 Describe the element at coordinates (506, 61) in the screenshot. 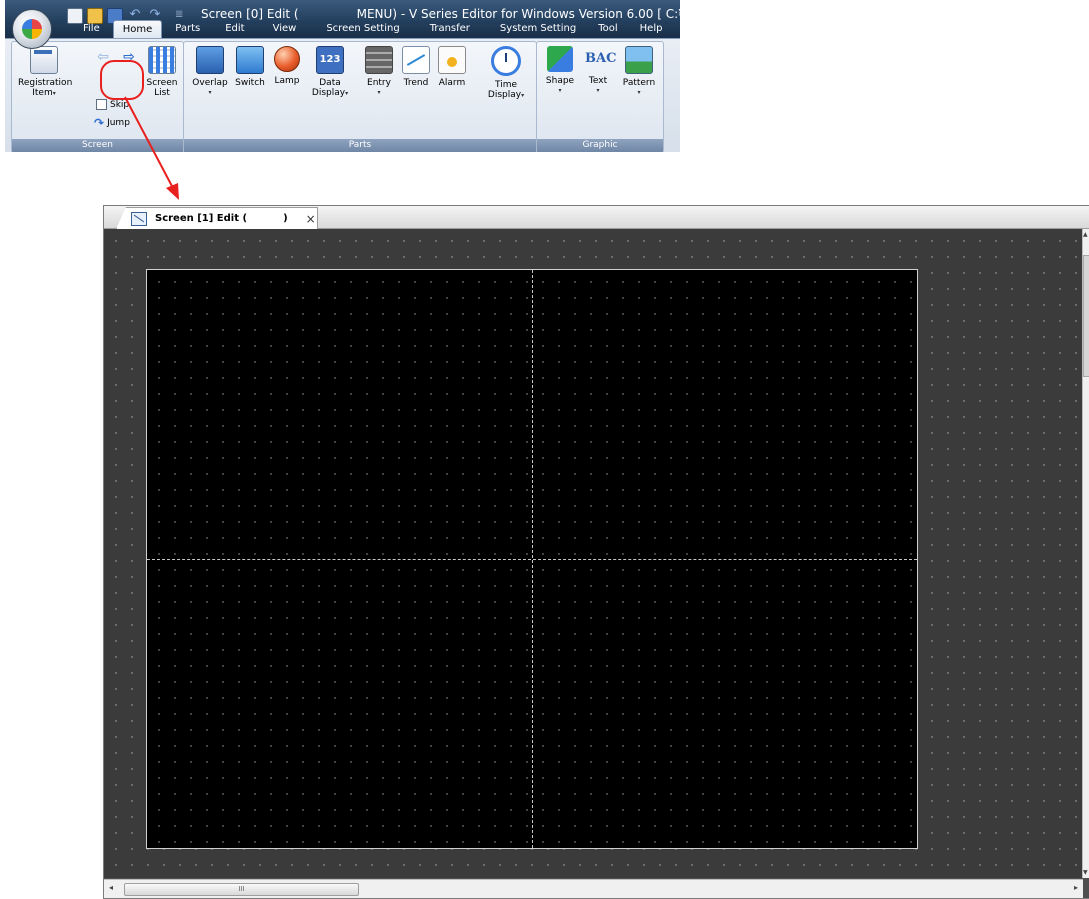

I see `clock-icon` at that location.